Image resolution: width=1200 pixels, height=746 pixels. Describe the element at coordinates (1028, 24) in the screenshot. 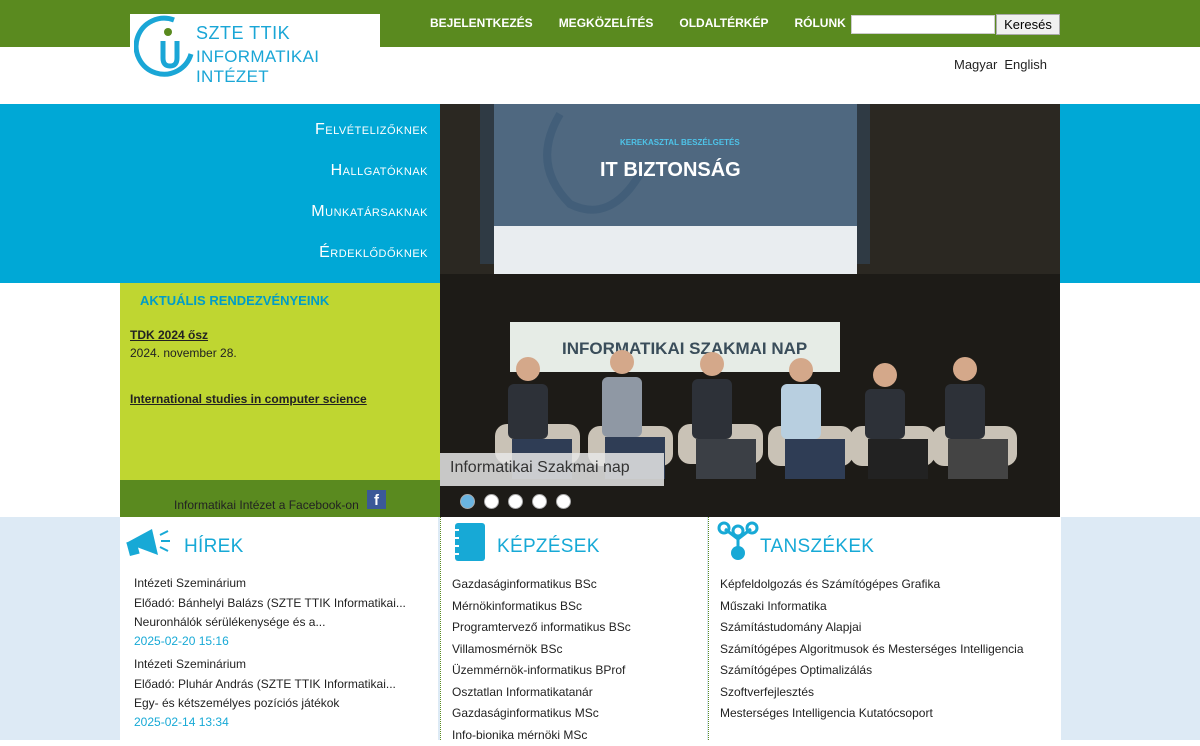

I see `search-button: Keresés` at that location.